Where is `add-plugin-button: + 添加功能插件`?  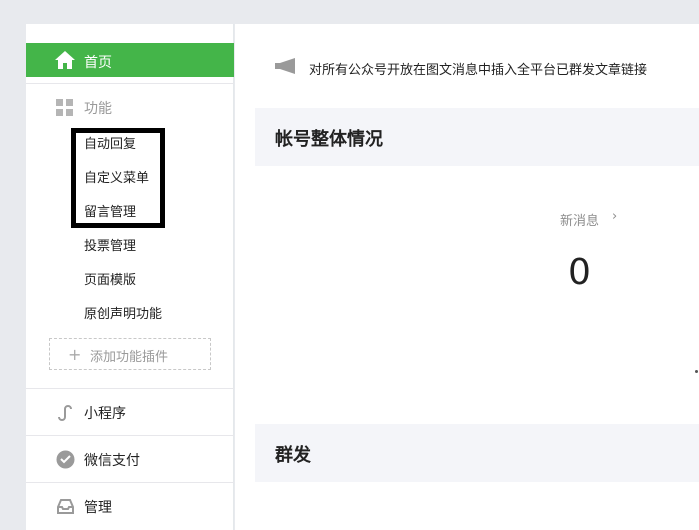
add-plugin-button: + 添加功能插件 is located at coordinates (130, 354).